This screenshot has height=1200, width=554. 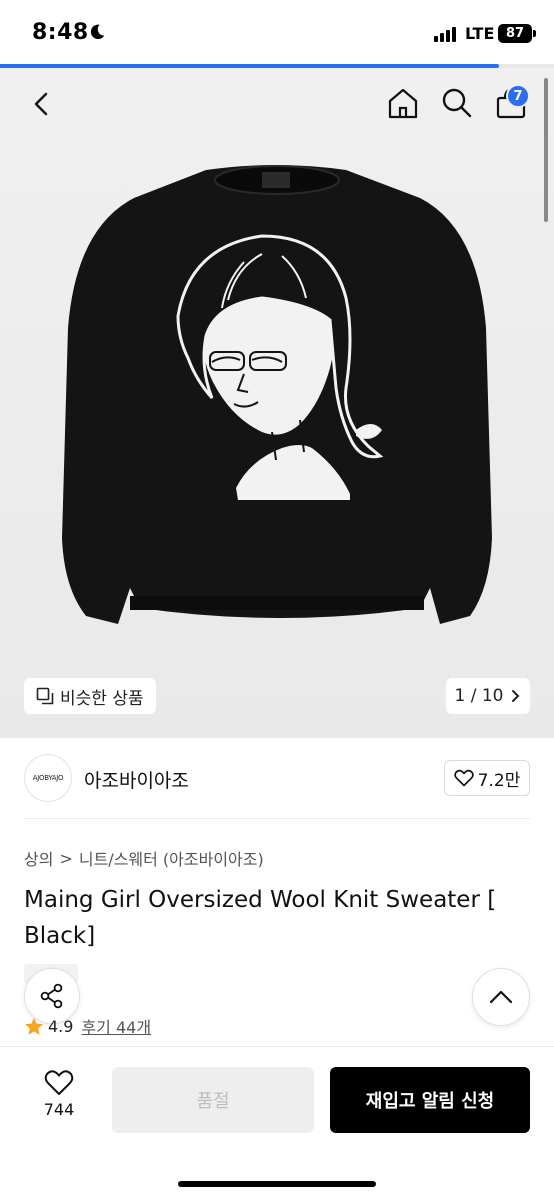 I want to click on review-count-link: 후기 44개, so click(x=116, y=1026).